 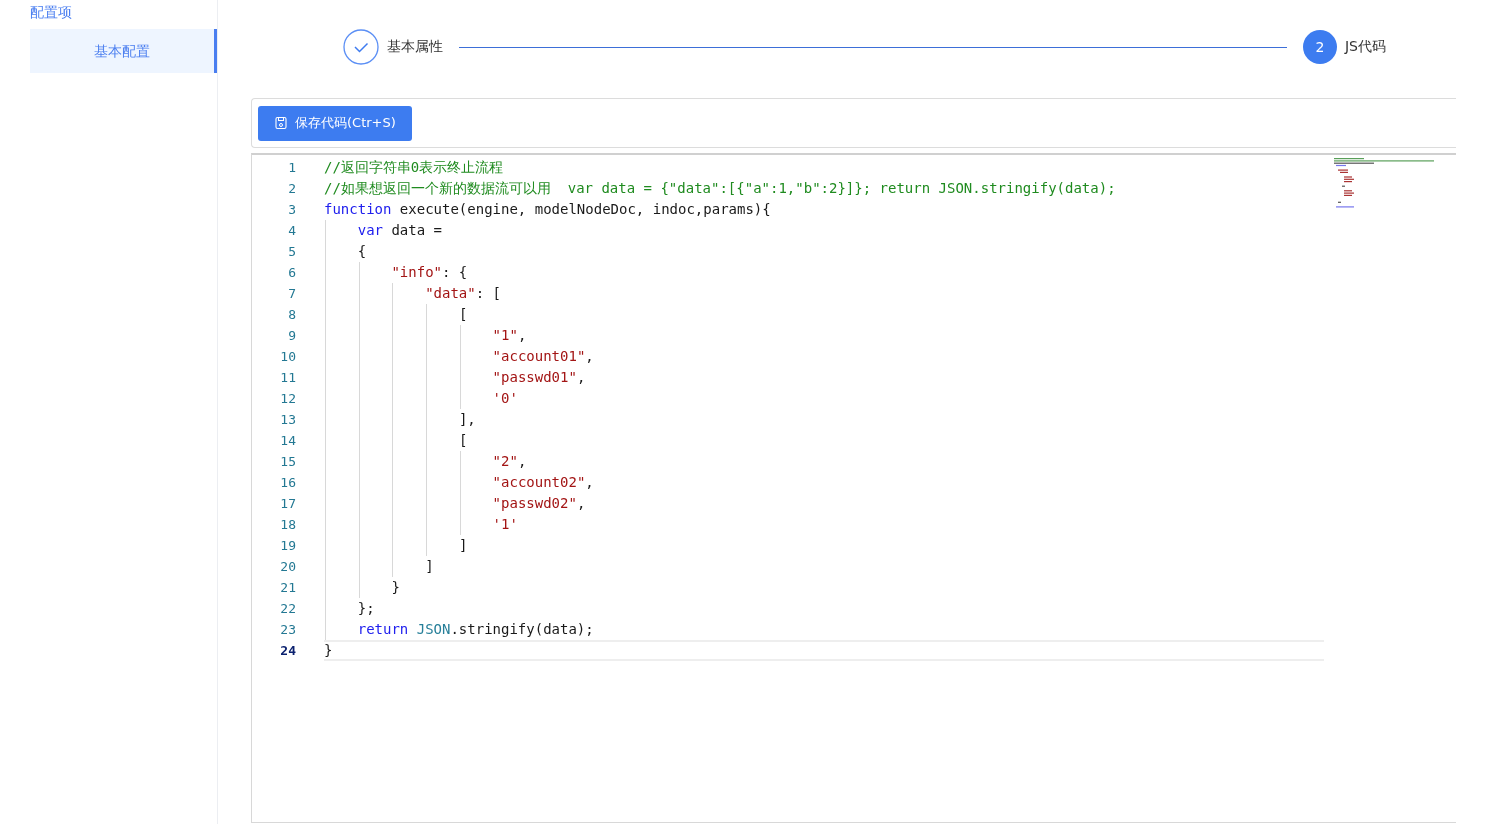 I want to click on code-comment: //如果想返回一个新的数据流可以用 var data = {"data":[{"a":1,"b":2}]}; return JSON.stringify(data);, so click(x=720, y=188).